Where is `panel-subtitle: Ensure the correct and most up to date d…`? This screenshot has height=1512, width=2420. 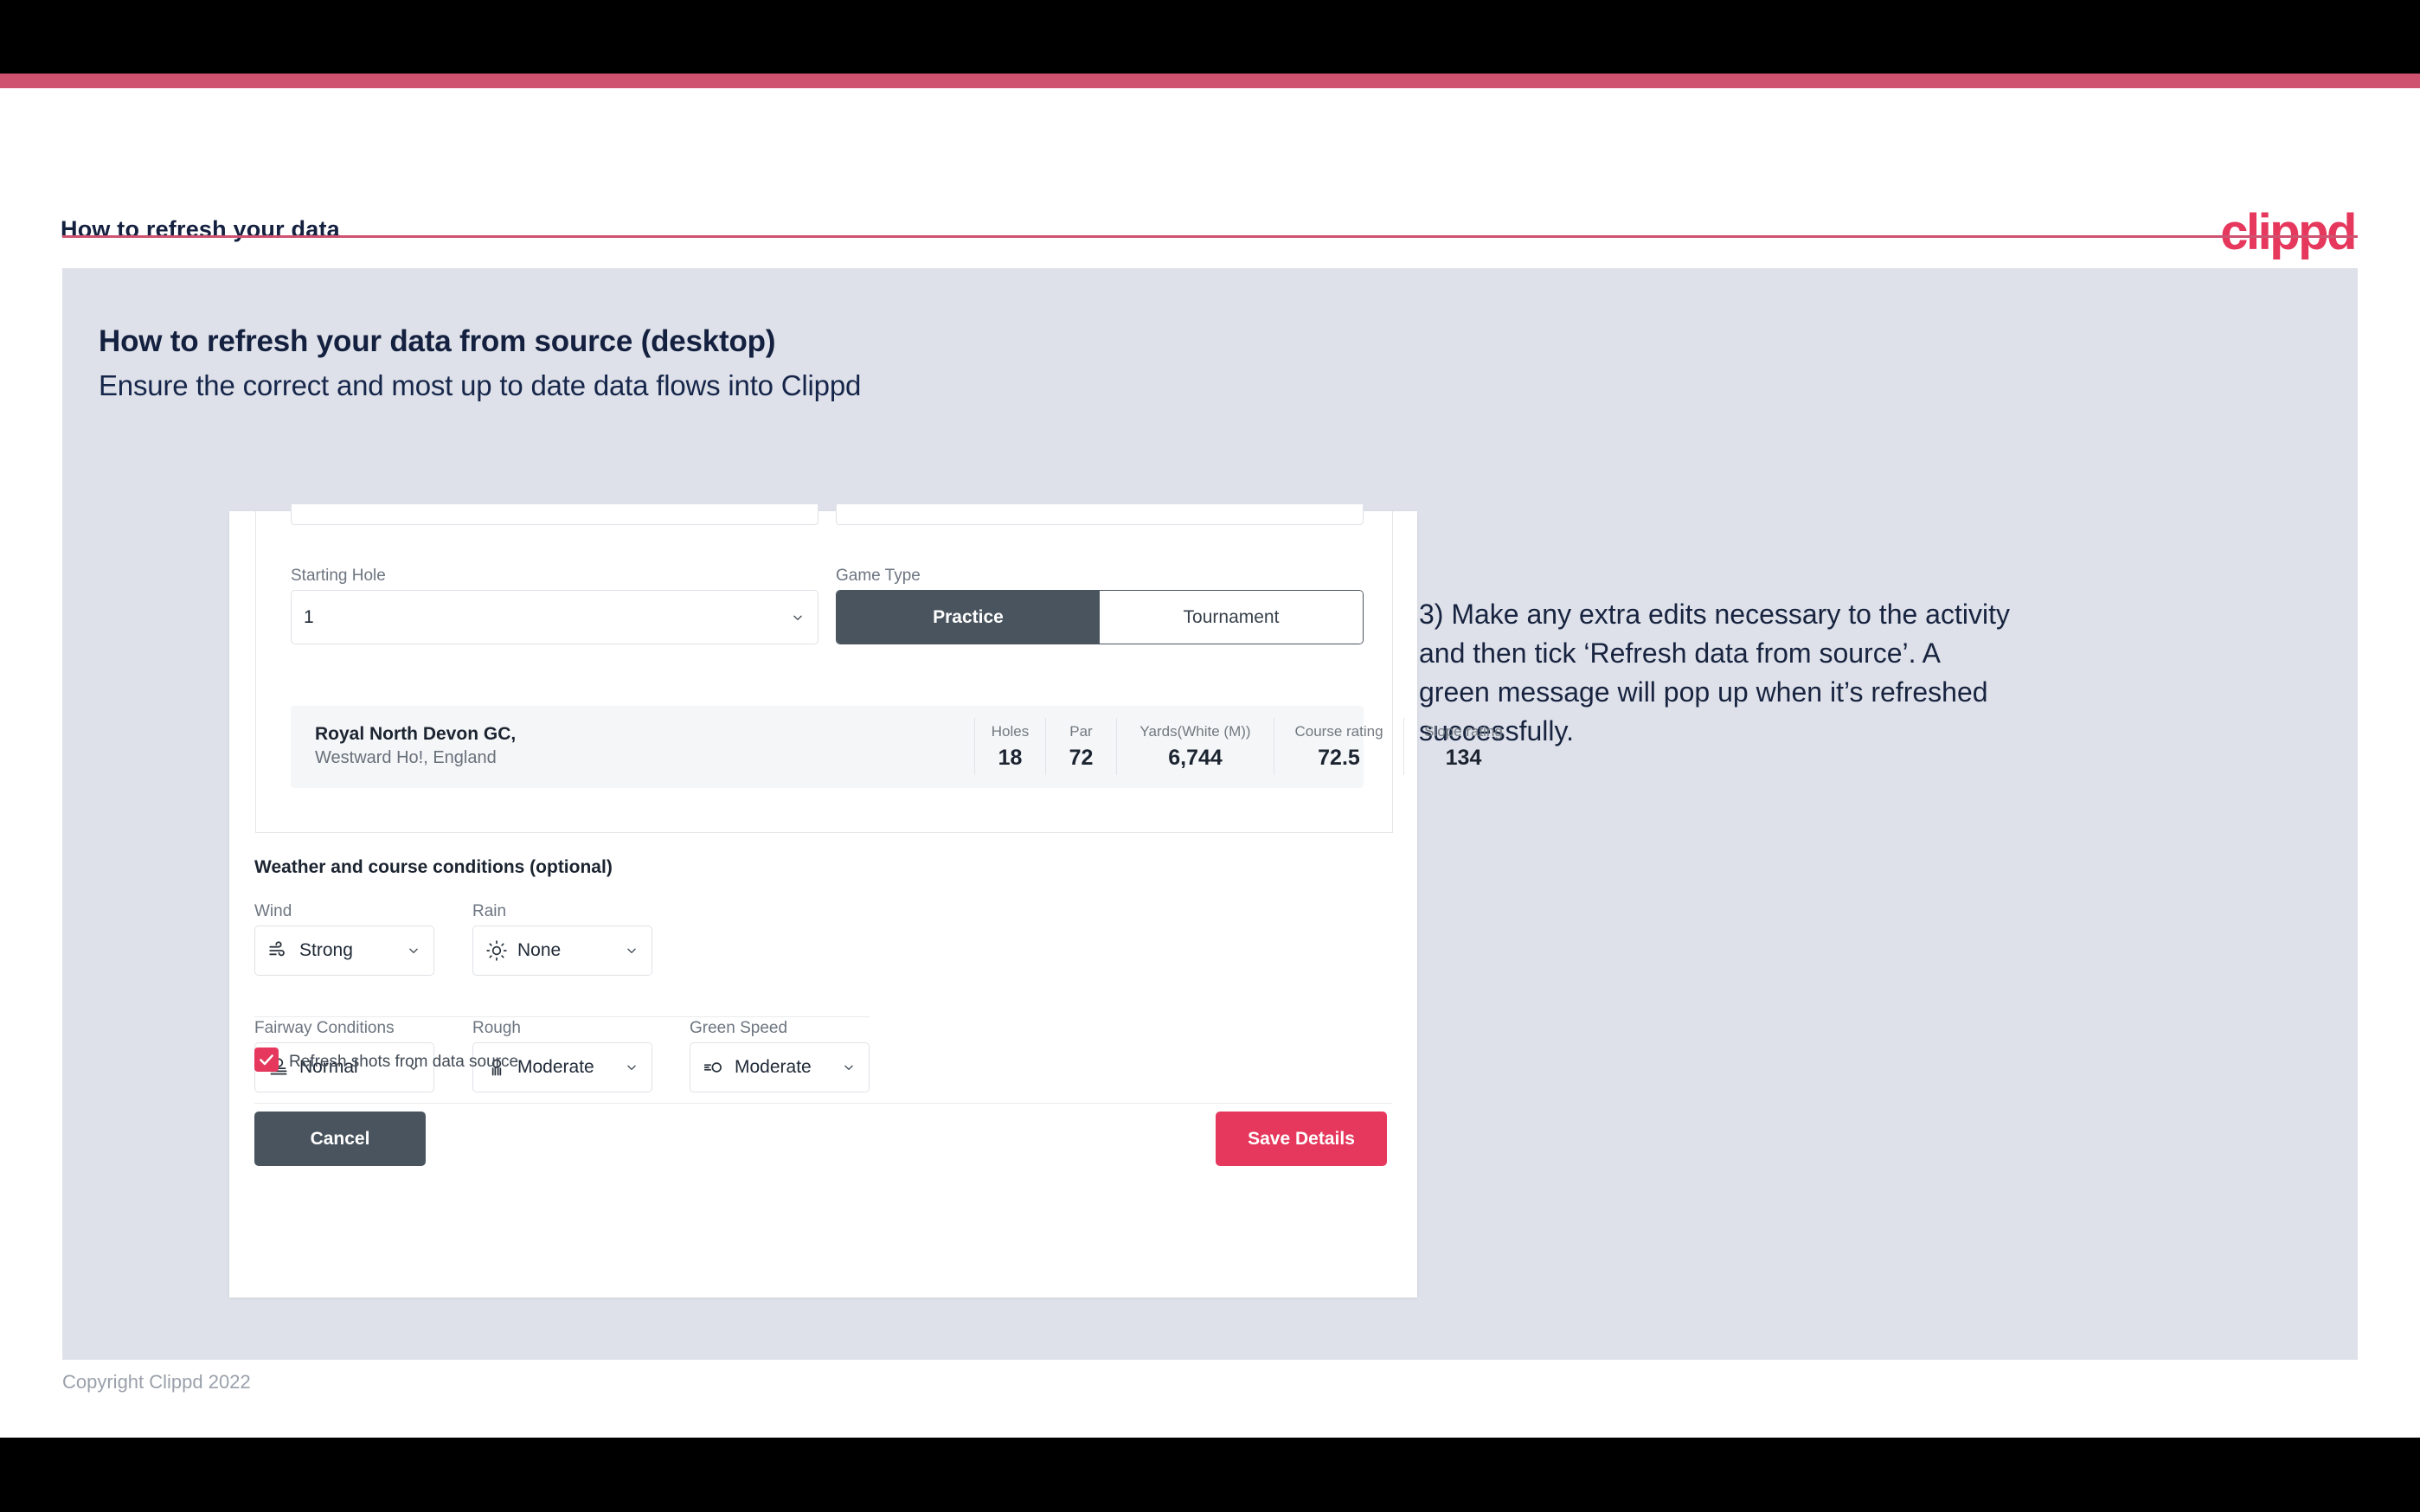 panel-subtitle: Ensure the correct and most up to date d… is located at coordinates (480, 385).